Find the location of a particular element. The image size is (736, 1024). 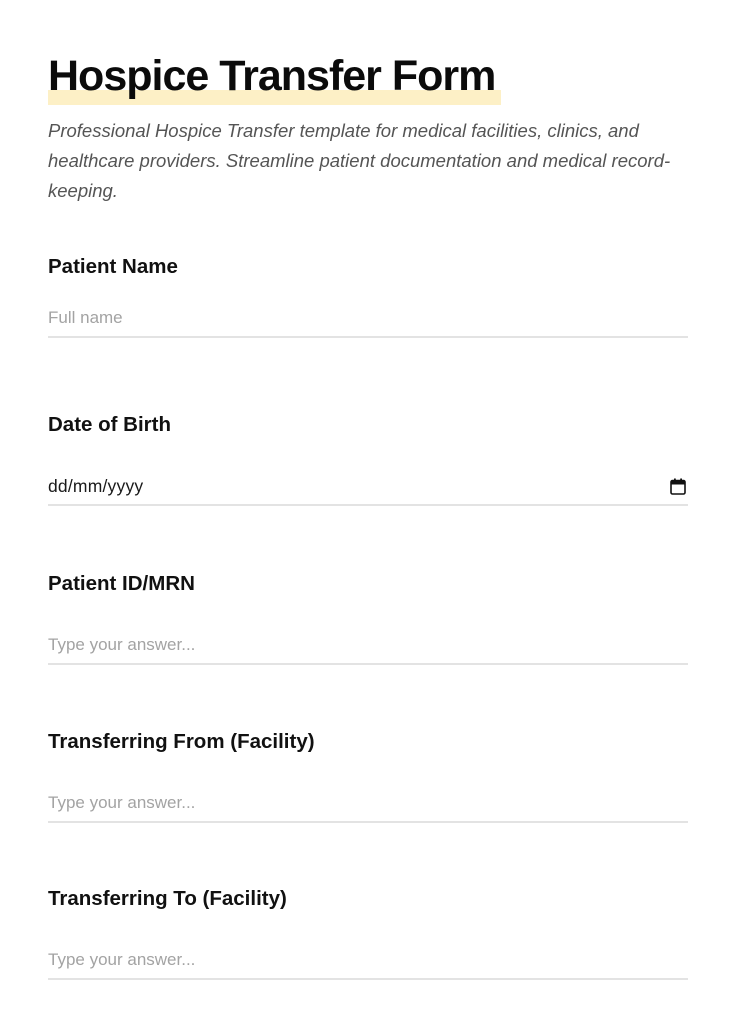

patient-id-field: Patient ID/MRN is located at coordinates (368, 618).